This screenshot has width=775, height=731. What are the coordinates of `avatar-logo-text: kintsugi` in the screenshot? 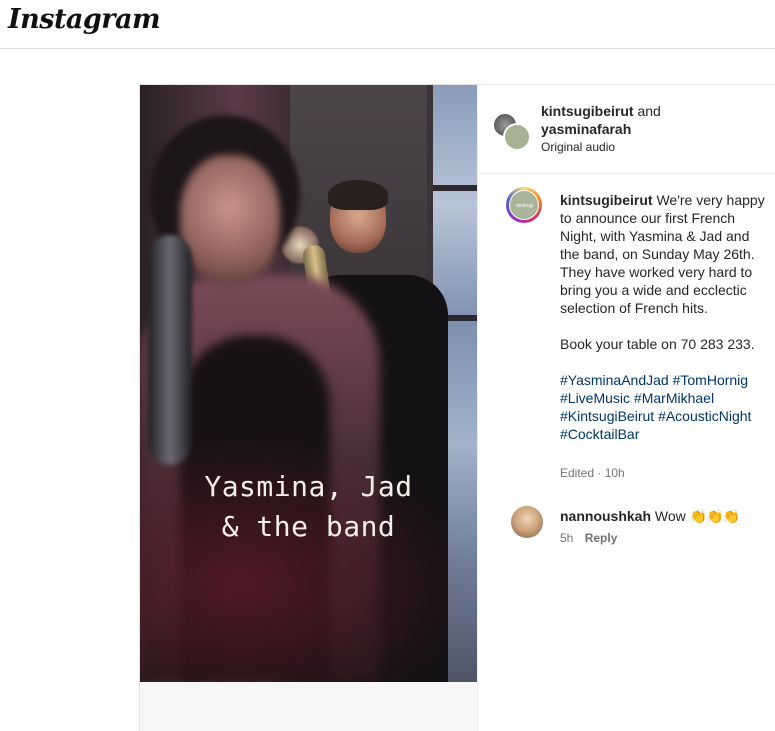 It's located at (525, 206).